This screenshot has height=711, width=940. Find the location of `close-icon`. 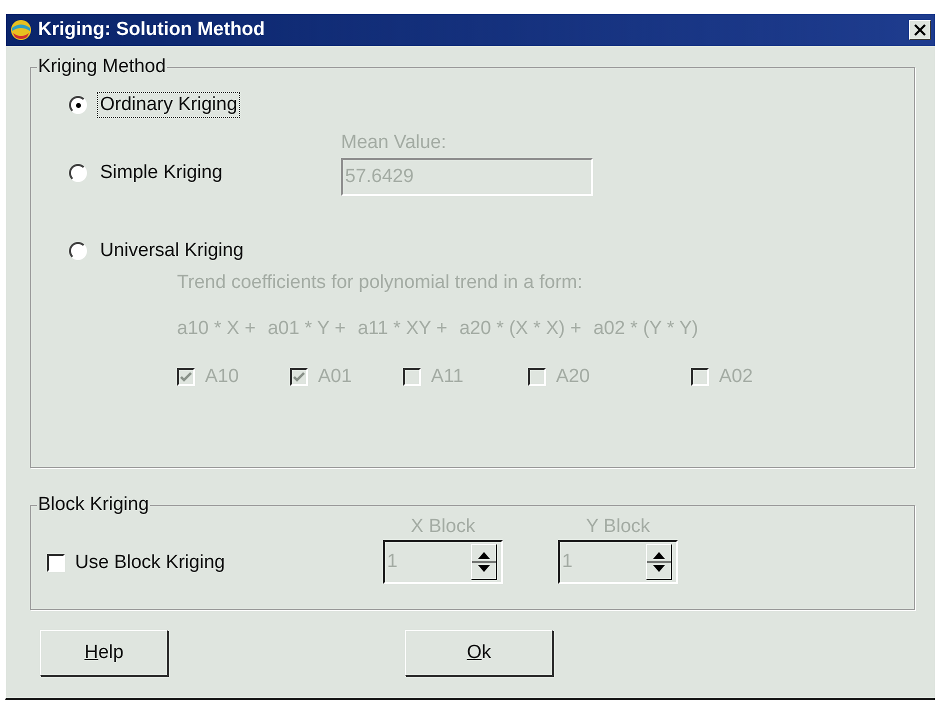

close-icon is located at coordinates (920, 30).